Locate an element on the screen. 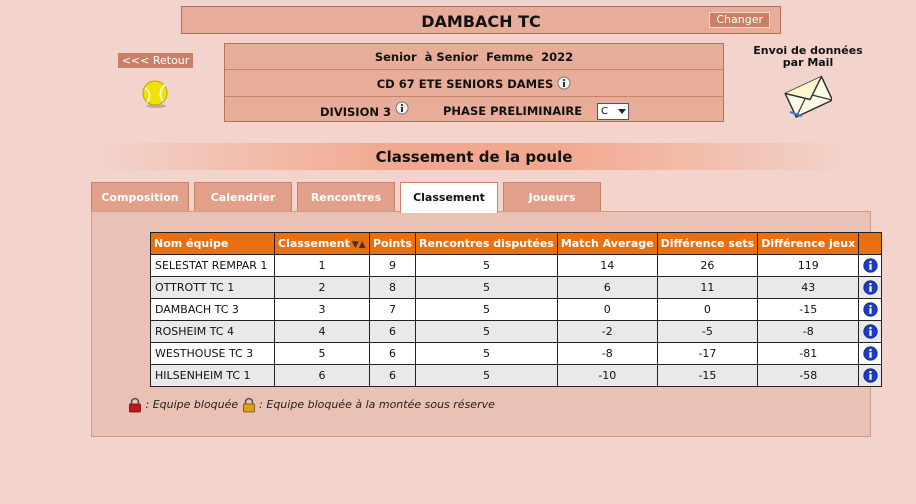  chevron-down-icon is located at coordinates (622, 111).